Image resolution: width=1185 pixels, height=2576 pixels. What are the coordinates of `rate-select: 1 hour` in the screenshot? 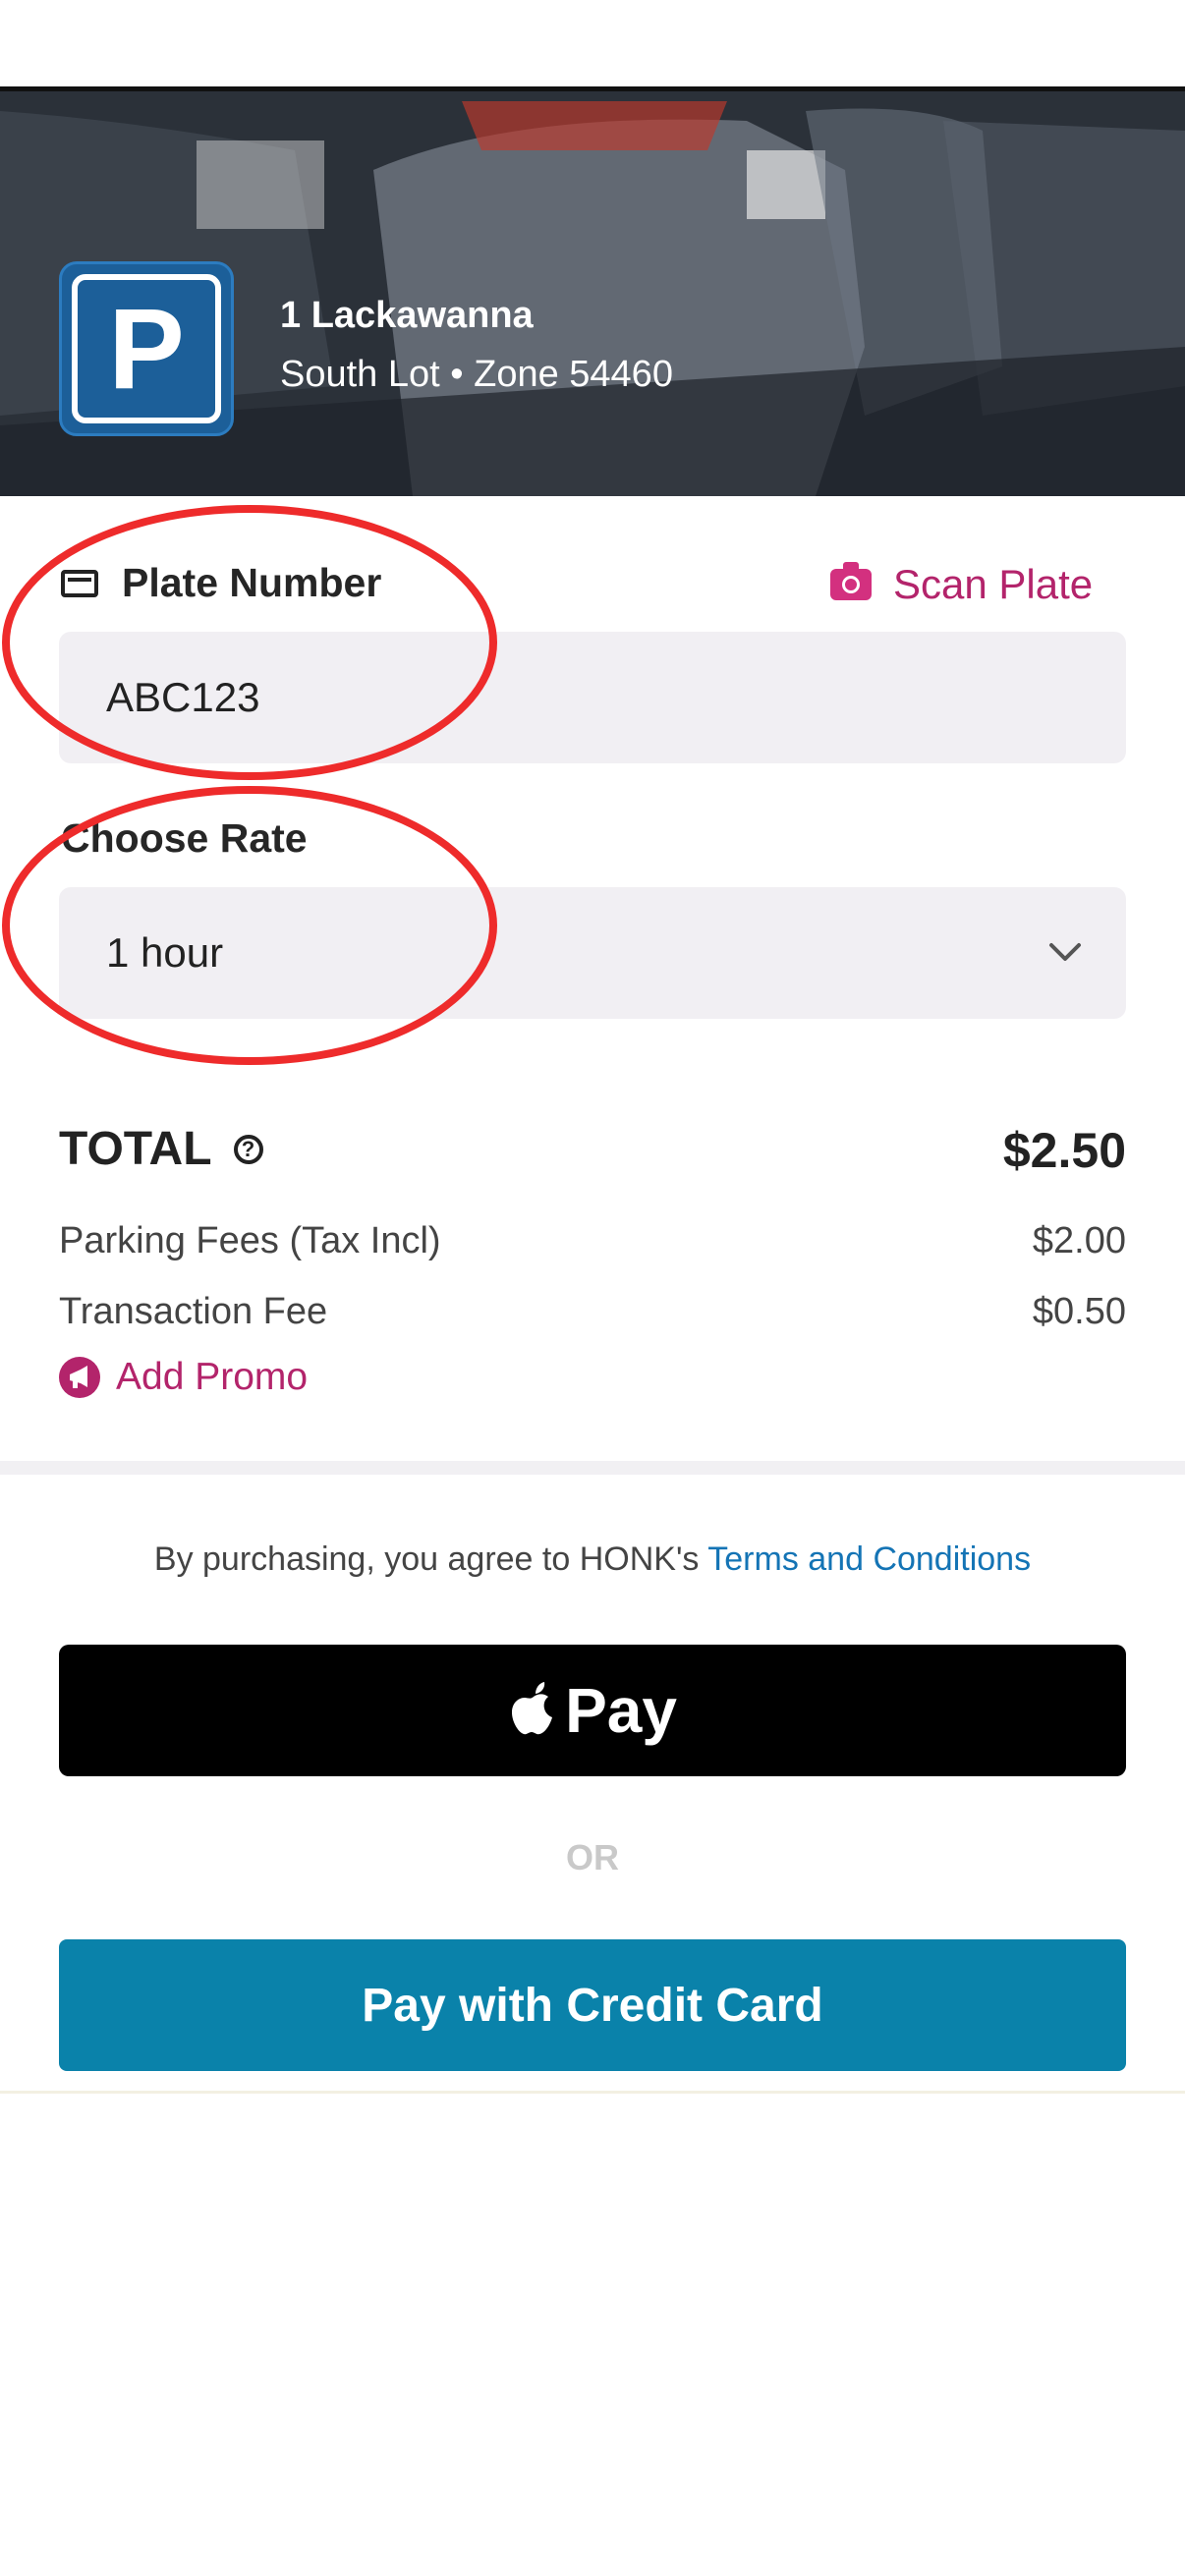 It's located at (592, 953).